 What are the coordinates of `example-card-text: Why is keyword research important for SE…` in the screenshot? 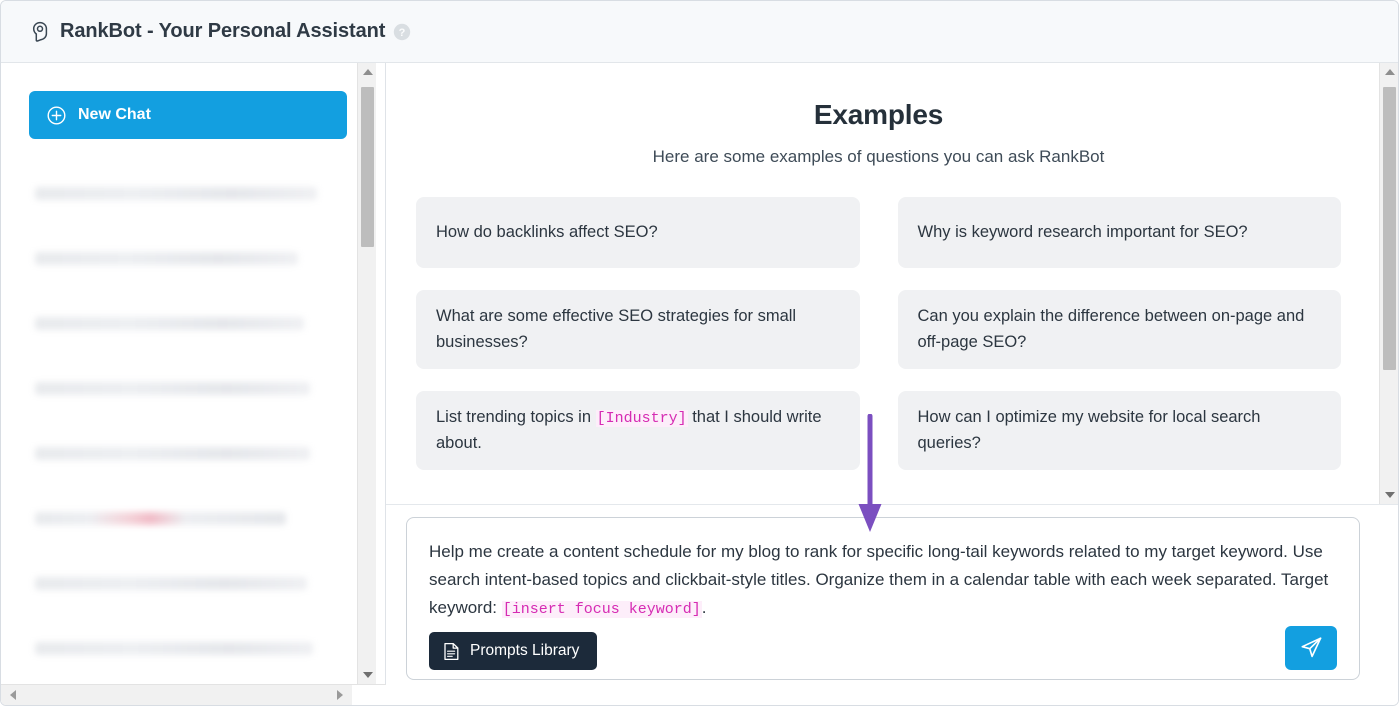 It's located at (1082, 231).